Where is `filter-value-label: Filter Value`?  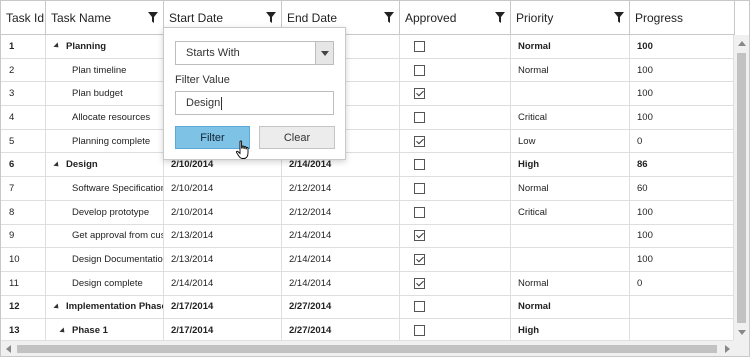
filter-value-label: Filter Value is located at coordinates (202, 80).